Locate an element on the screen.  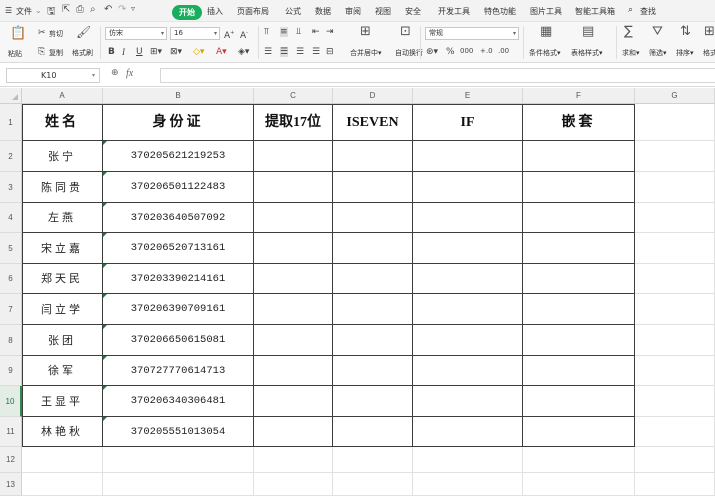
zoom-formula-icon: ⊕ is located at coordinates (115, 73).